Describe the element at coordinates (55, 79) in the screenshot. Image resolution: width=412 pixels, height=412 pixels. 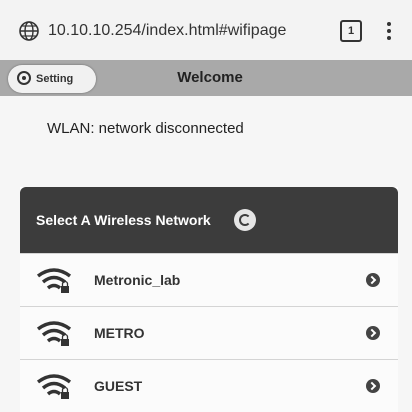
I see `setting-label: Setting` at that location.